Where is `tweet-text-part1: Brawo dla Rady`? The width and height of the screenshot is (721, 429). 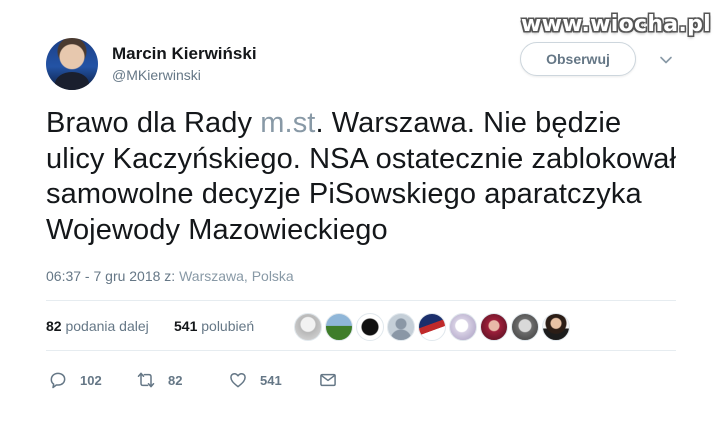
tweet-text-part1: Brawo dla Rady is located at coordinates (153, 123).